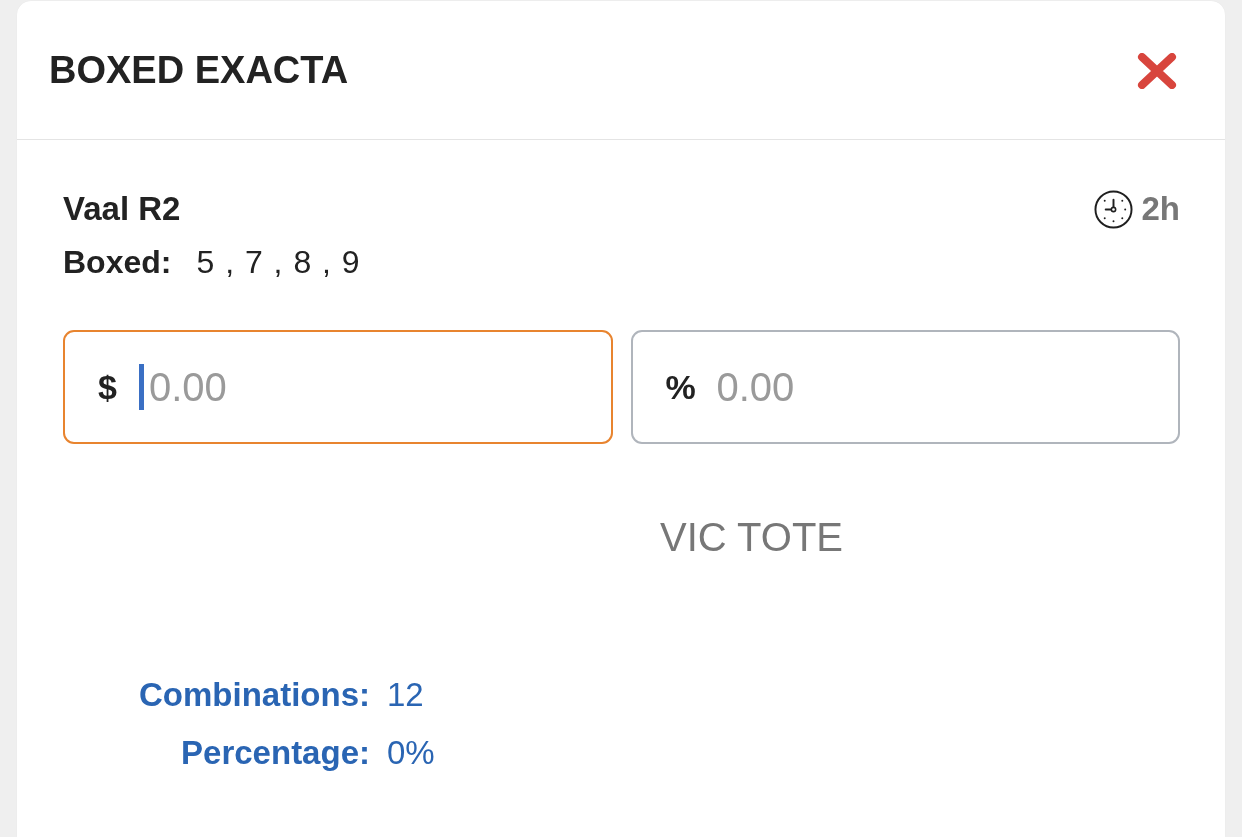 This screenshot has width=1242, height=837. I want to click on summary-value: 12, so click(406, 695).